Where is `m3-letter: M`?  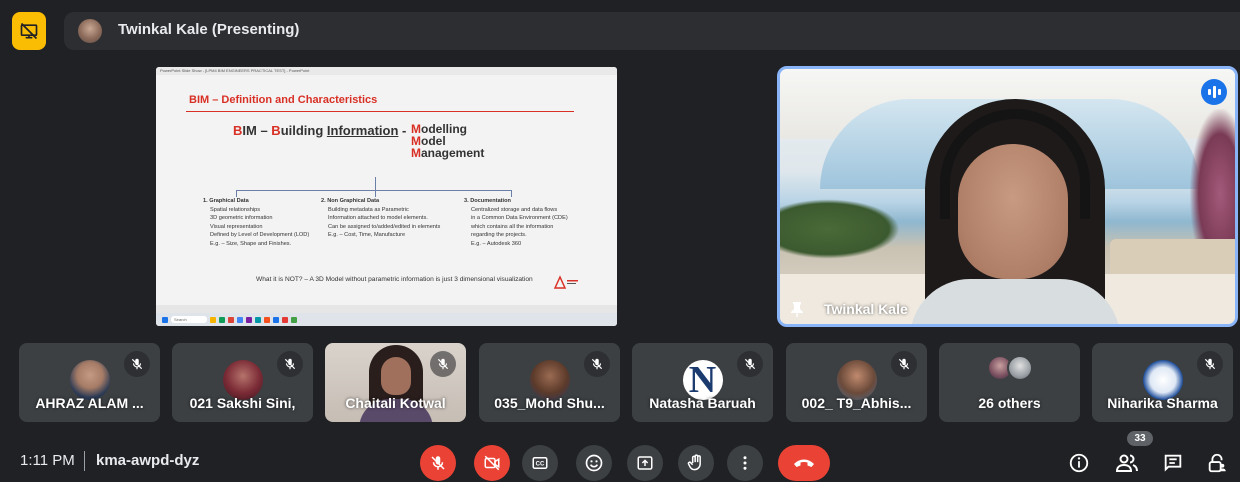
m3-letter: M is located at coordinates (416, 153).